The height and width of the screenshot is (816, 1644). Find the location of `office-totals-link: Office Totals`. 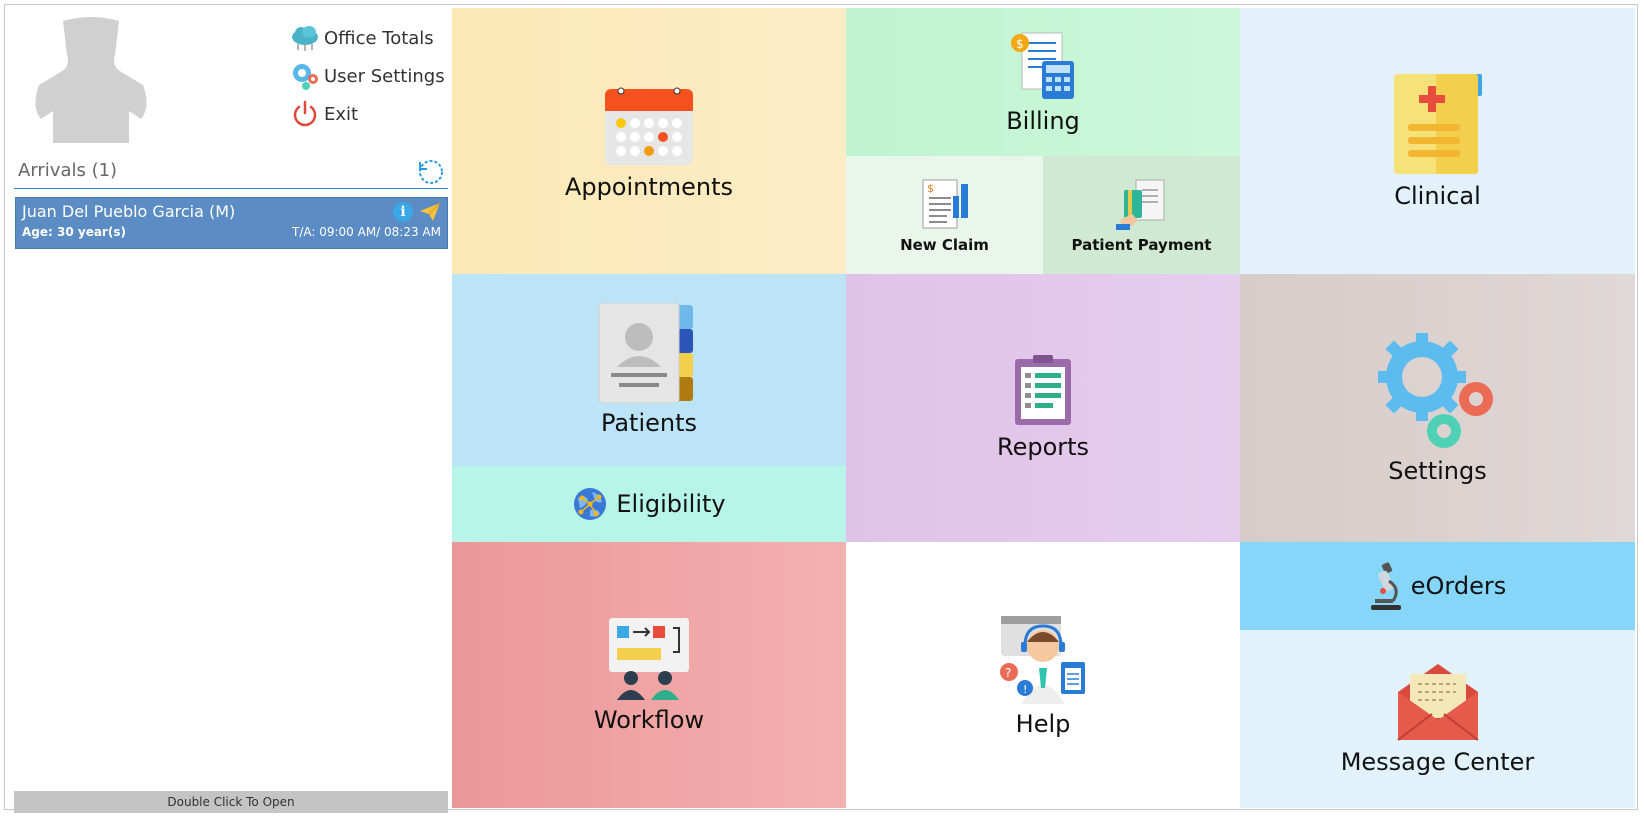

office-totals-link: Office Totals is located at coordinates (370, 38).